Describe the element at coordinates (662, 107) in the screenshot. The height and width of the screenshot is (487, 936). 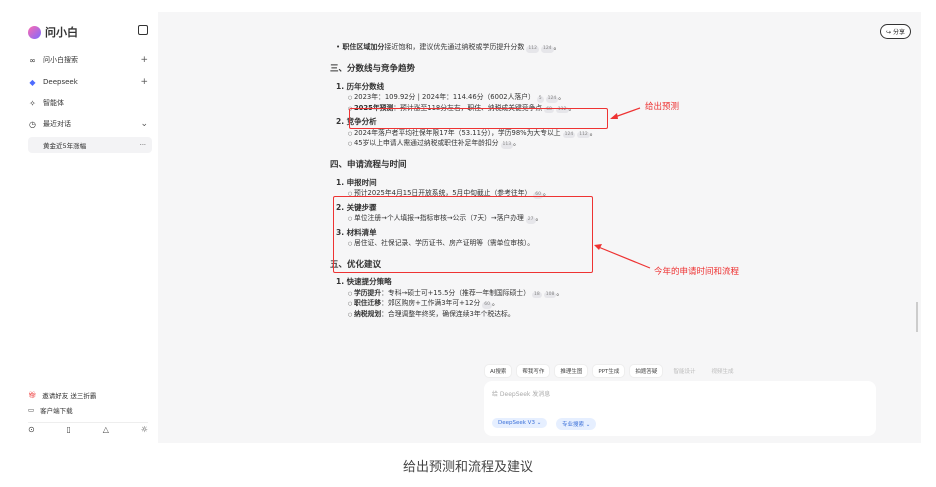
I see `annotation-prediction: 给出预测` at that location.